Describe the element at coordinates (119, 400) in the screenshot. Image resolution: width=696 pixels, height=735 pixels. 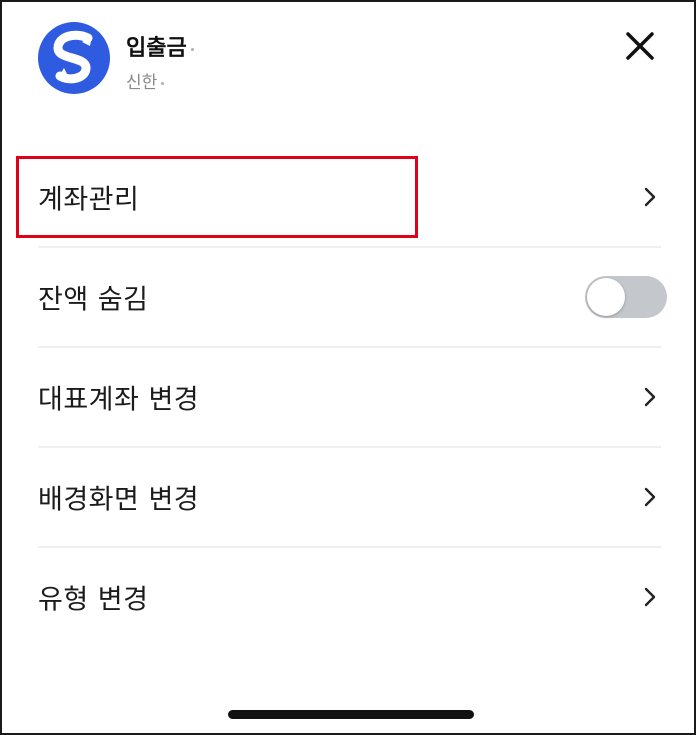
I see `menu-item-label: 대표계좌 변경` at that location.